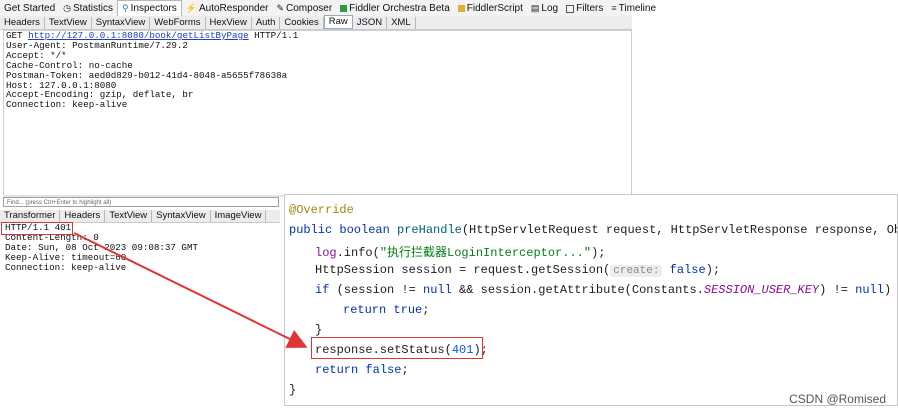  I want to click on tab-label: Fiddler Orchestra Beta, so click(399, 8).